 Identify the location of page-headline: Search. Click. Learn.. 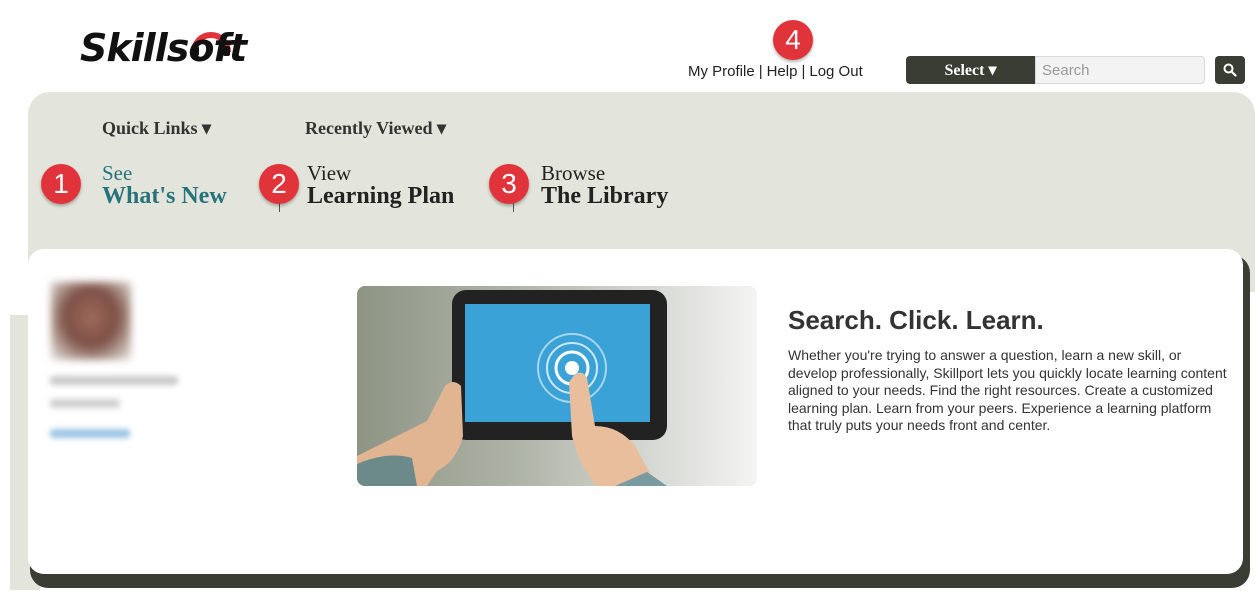
(916, 320).